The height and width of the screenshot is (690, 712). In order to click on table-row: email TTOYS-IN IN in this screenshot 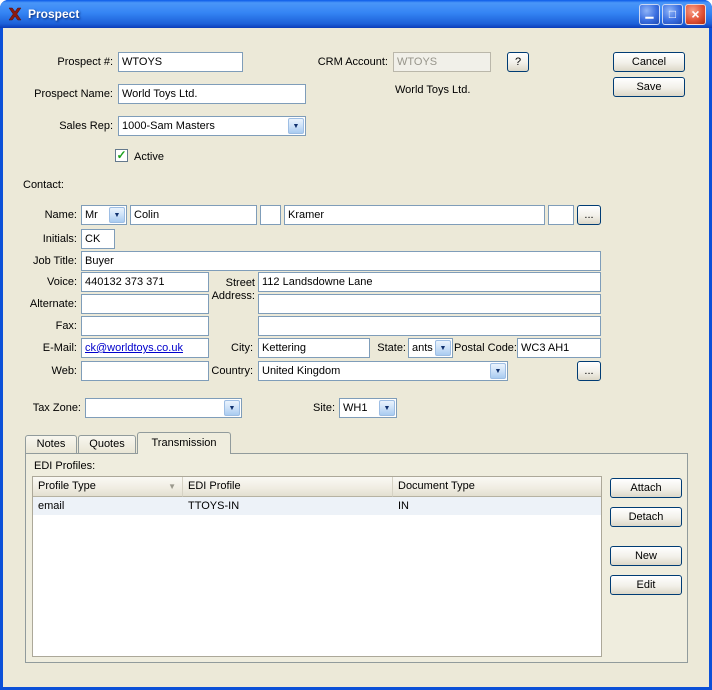, I will do `click(317, 506)`.